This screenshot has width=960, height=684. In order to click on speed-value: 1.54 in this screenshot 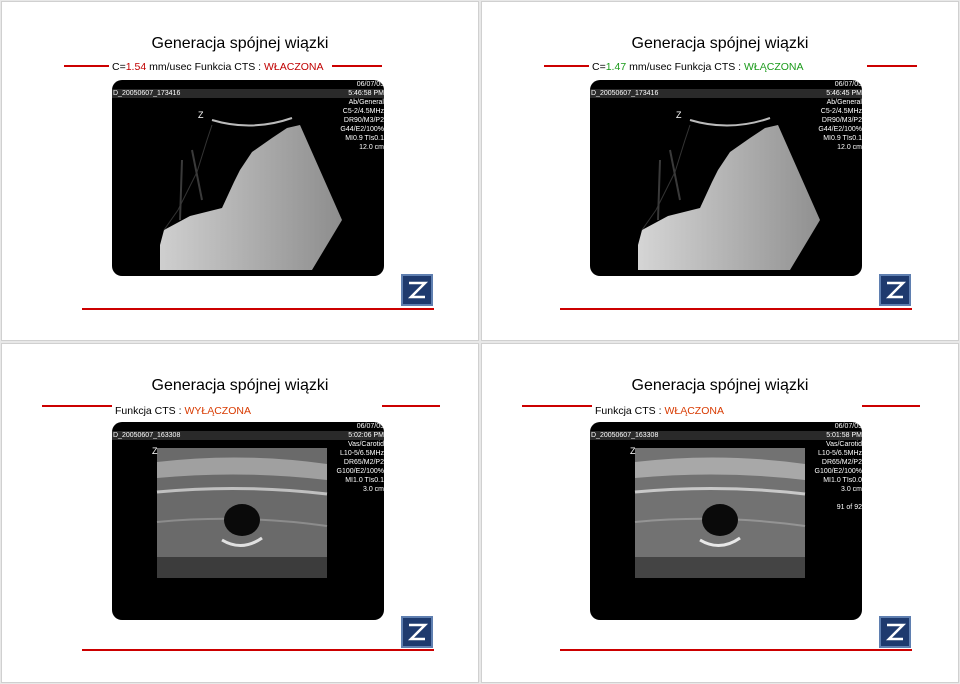, I will do `click(136, 67)`.